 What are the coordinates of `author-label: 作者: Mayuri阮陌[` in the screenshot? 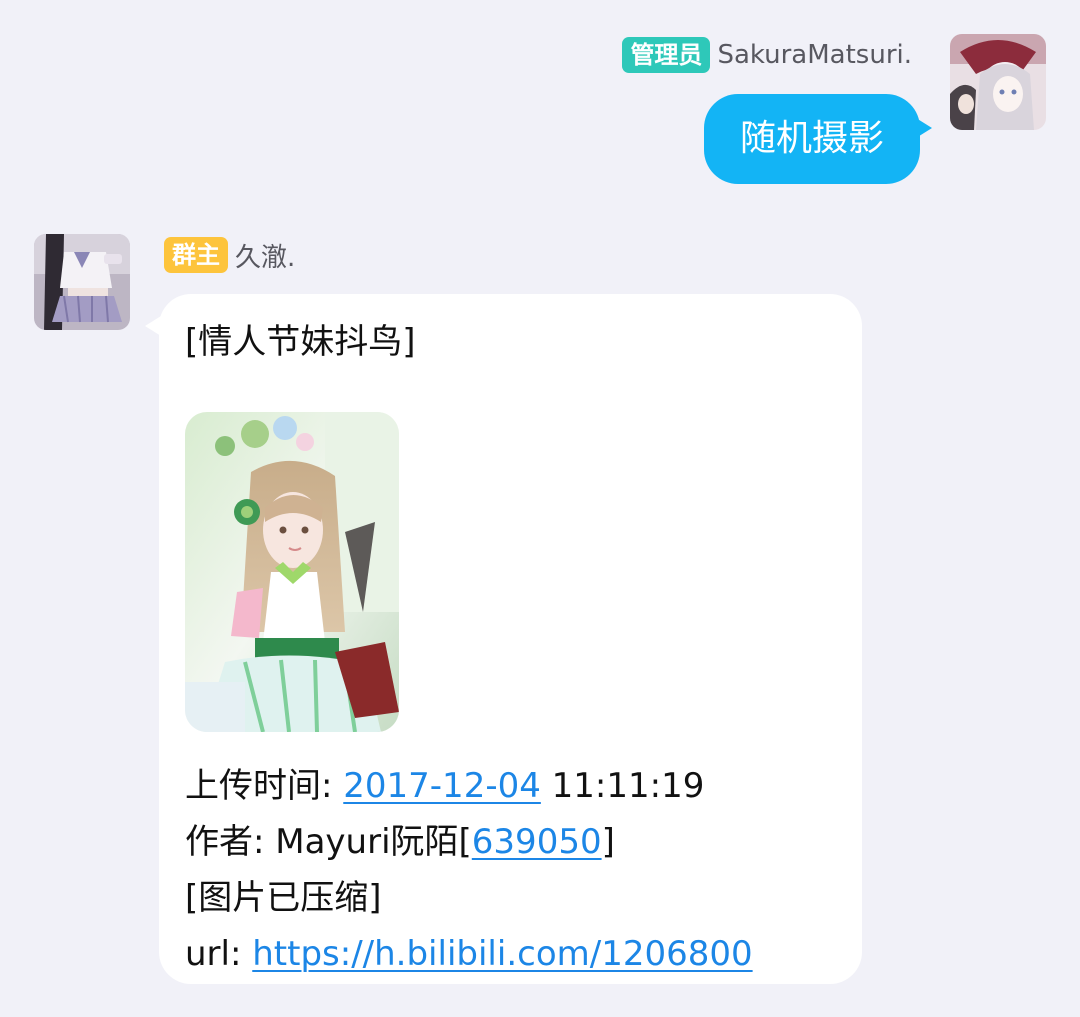 It's located at (328, 842).